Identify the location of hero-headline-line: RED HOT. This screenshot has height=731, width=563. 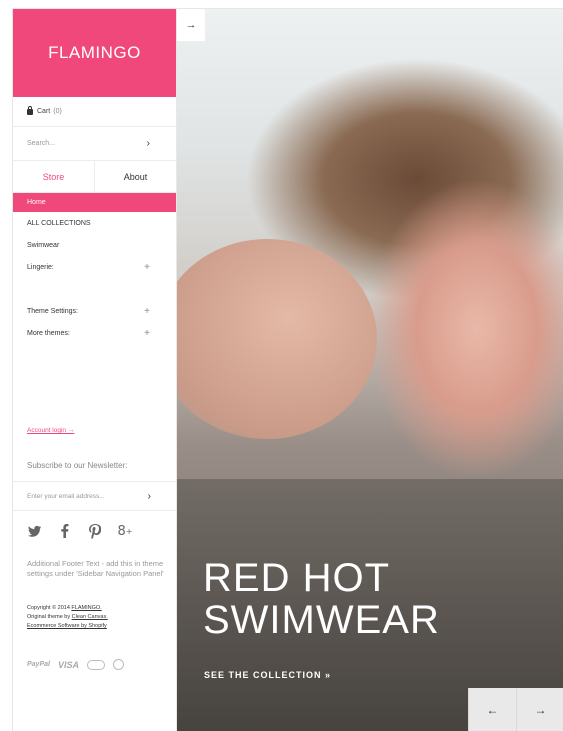
(296, 578).